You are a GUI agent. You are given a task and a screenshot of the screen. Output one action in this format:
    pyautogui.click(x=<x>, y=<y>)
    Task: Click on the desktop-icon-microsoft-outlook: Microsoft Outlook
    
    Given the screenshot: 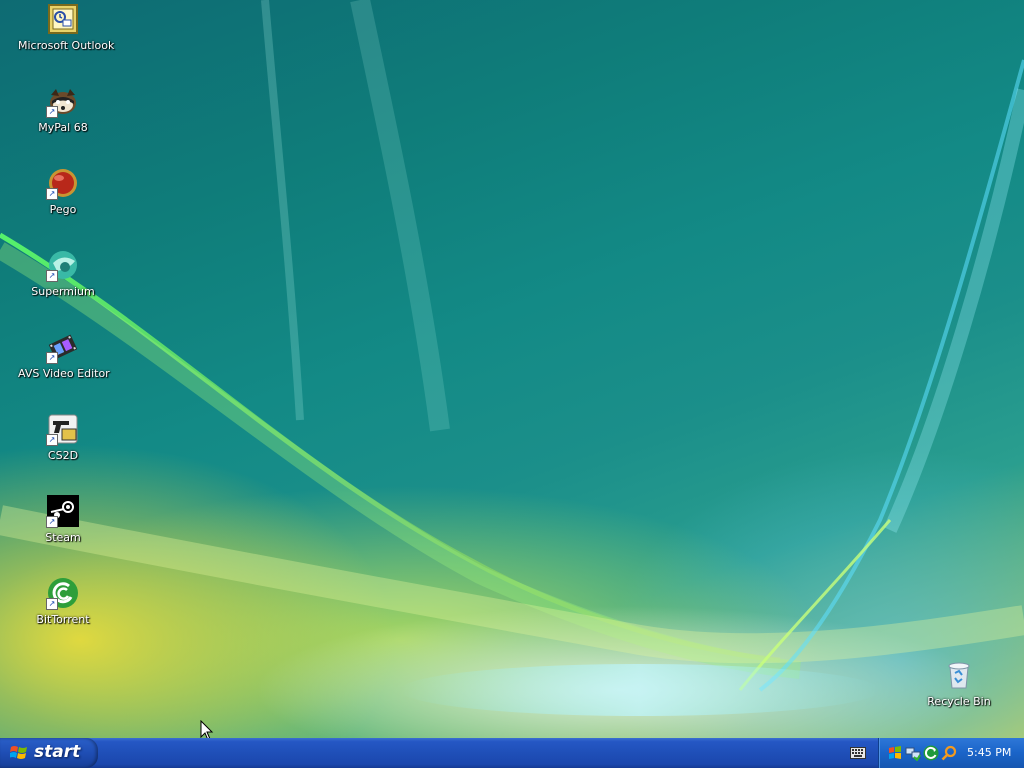 What is the action you would take?
    pyautogui.click(x=66, y=27)
    